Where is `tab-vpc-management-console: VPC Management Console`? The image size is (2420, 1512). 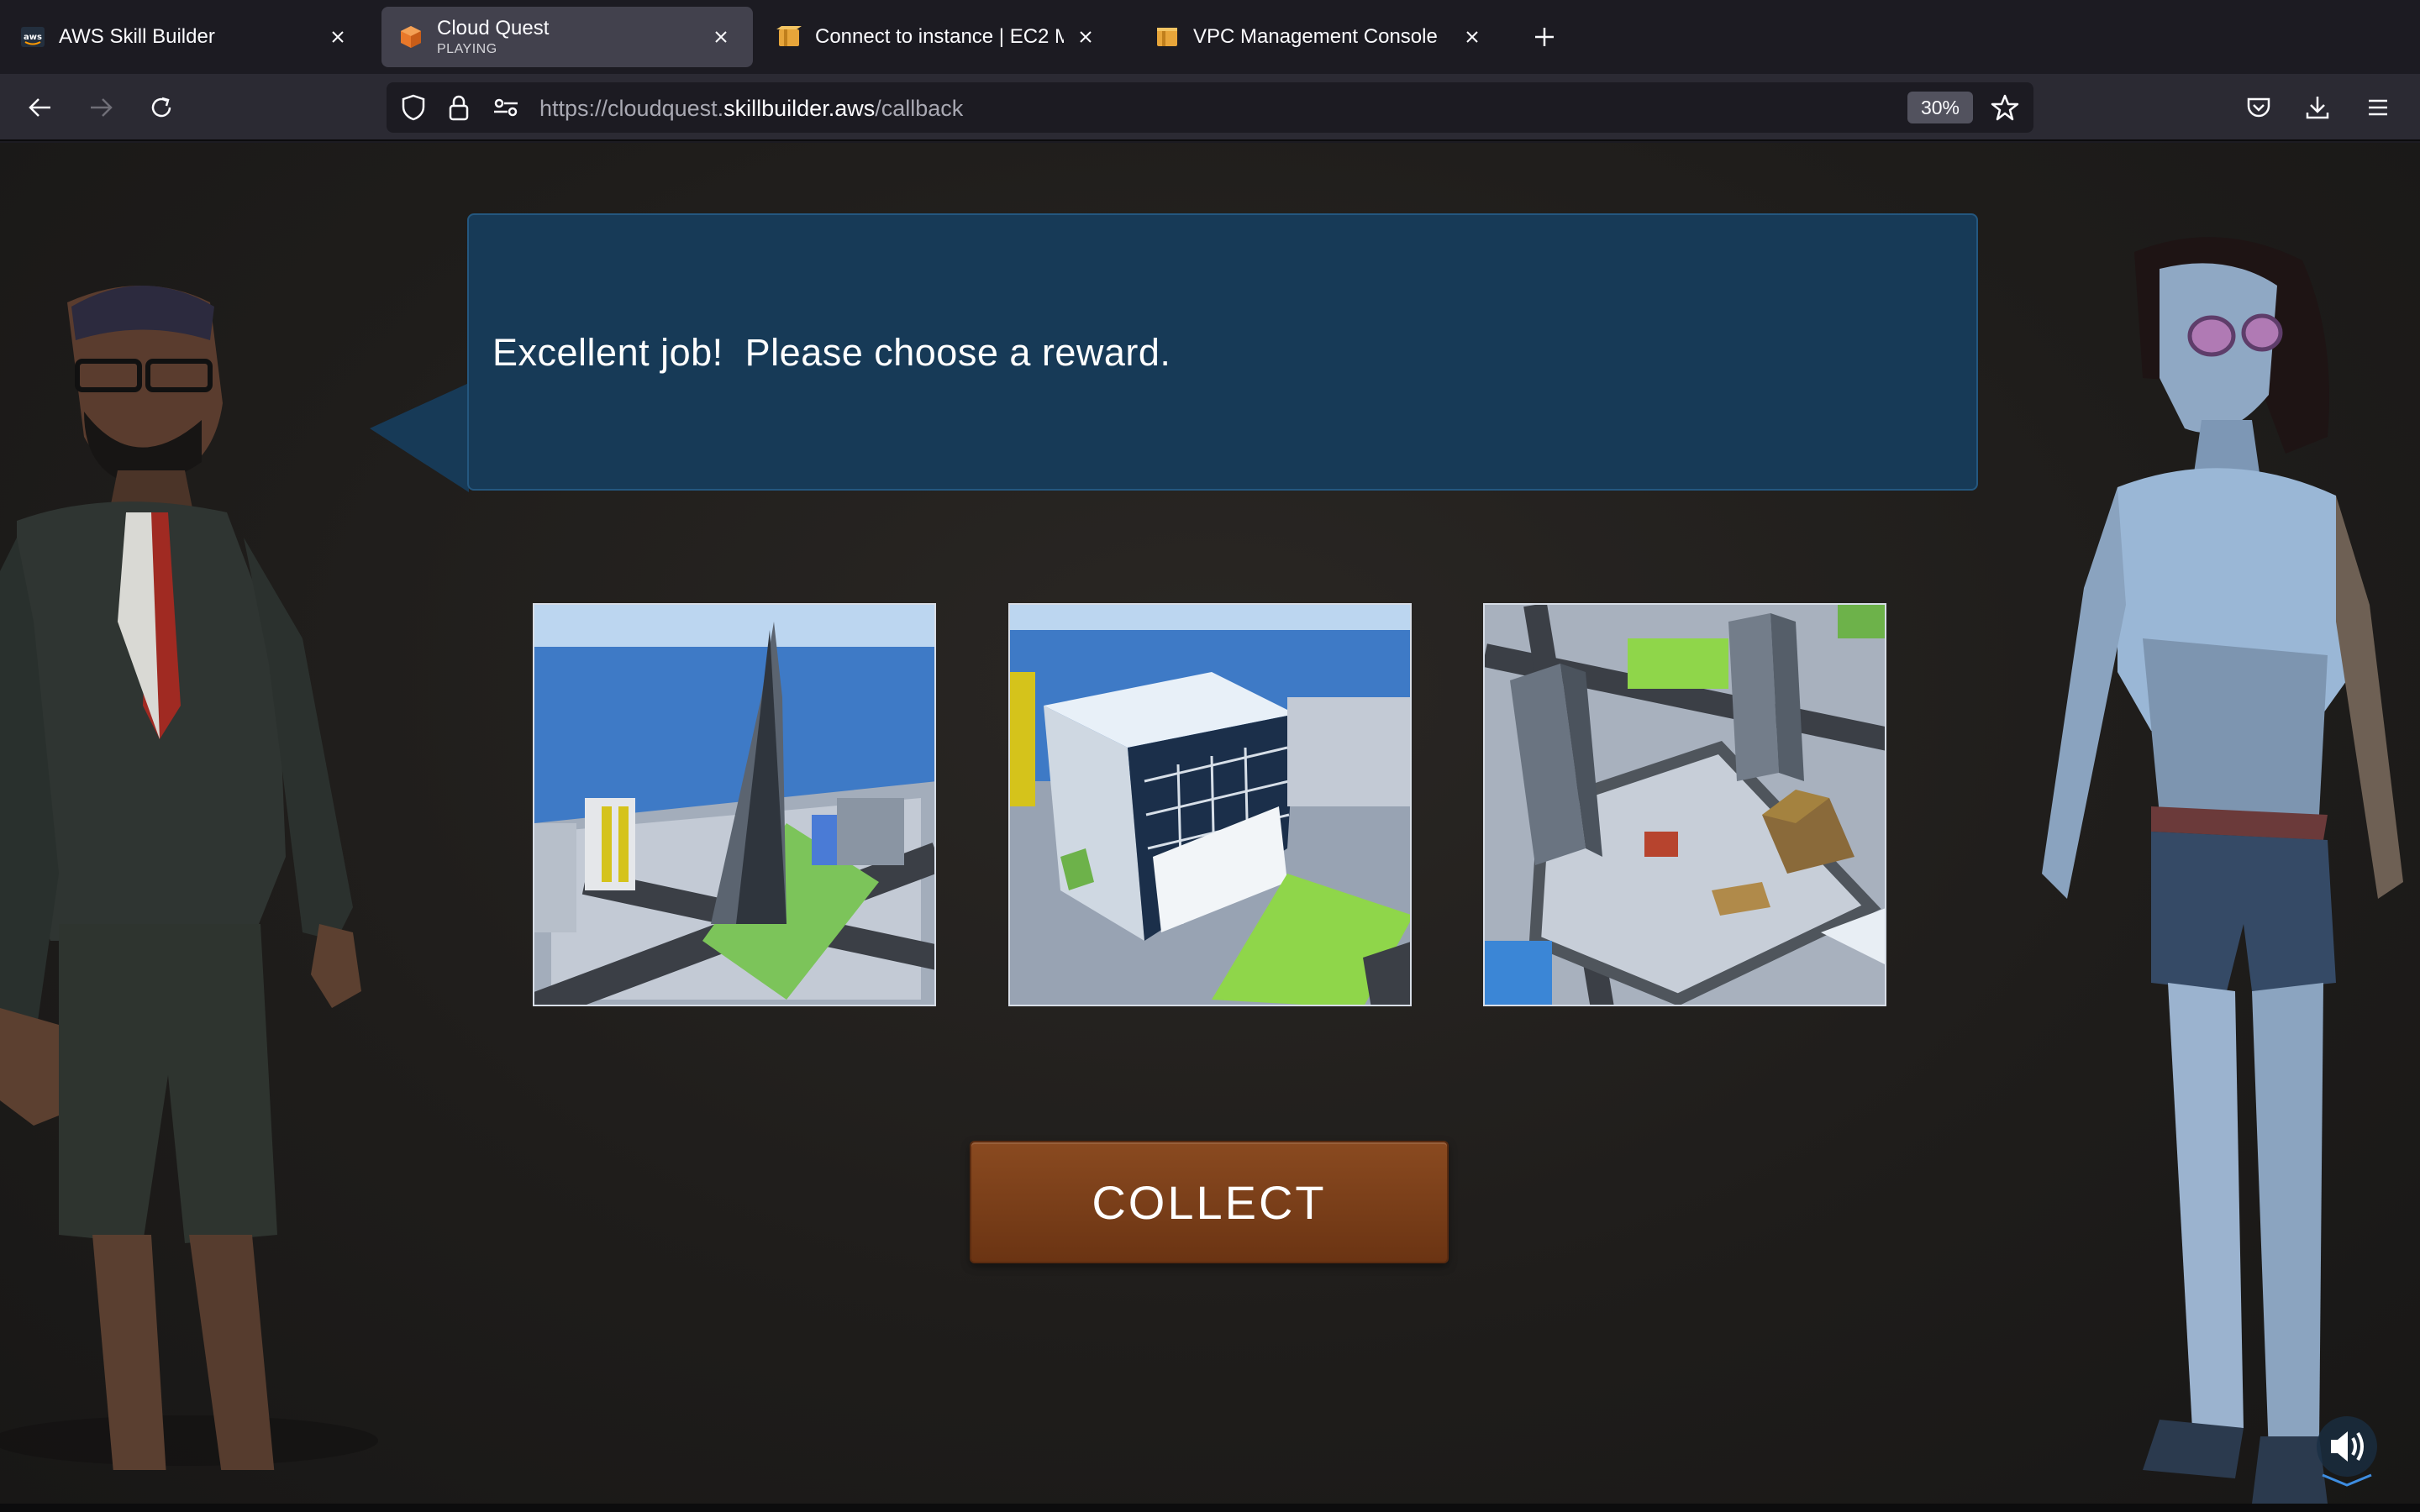 tab-vpc-management-console: VPC Management Console is located at coordinates (1321, 37).